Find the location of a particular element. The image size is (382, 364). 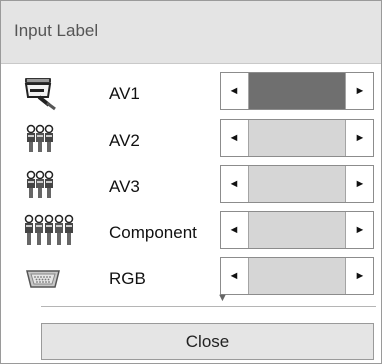

divider is located at coordinates (208, 306).